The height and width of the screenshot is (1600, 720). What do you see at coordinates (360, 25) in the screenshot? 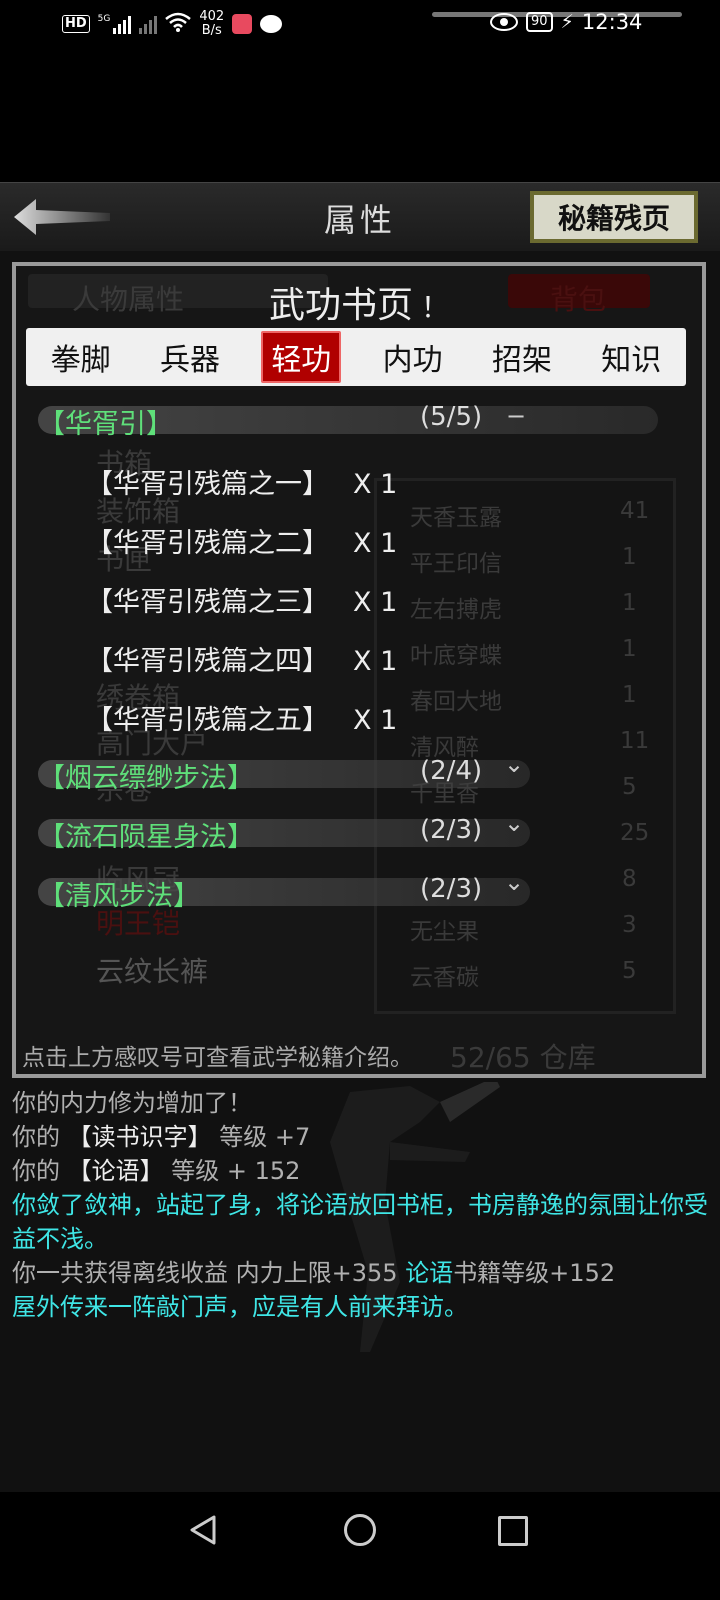
I see `status-bar: HD 5G 402 B/s 90 ⚡ 12:34` at bounding box center [360, 25].